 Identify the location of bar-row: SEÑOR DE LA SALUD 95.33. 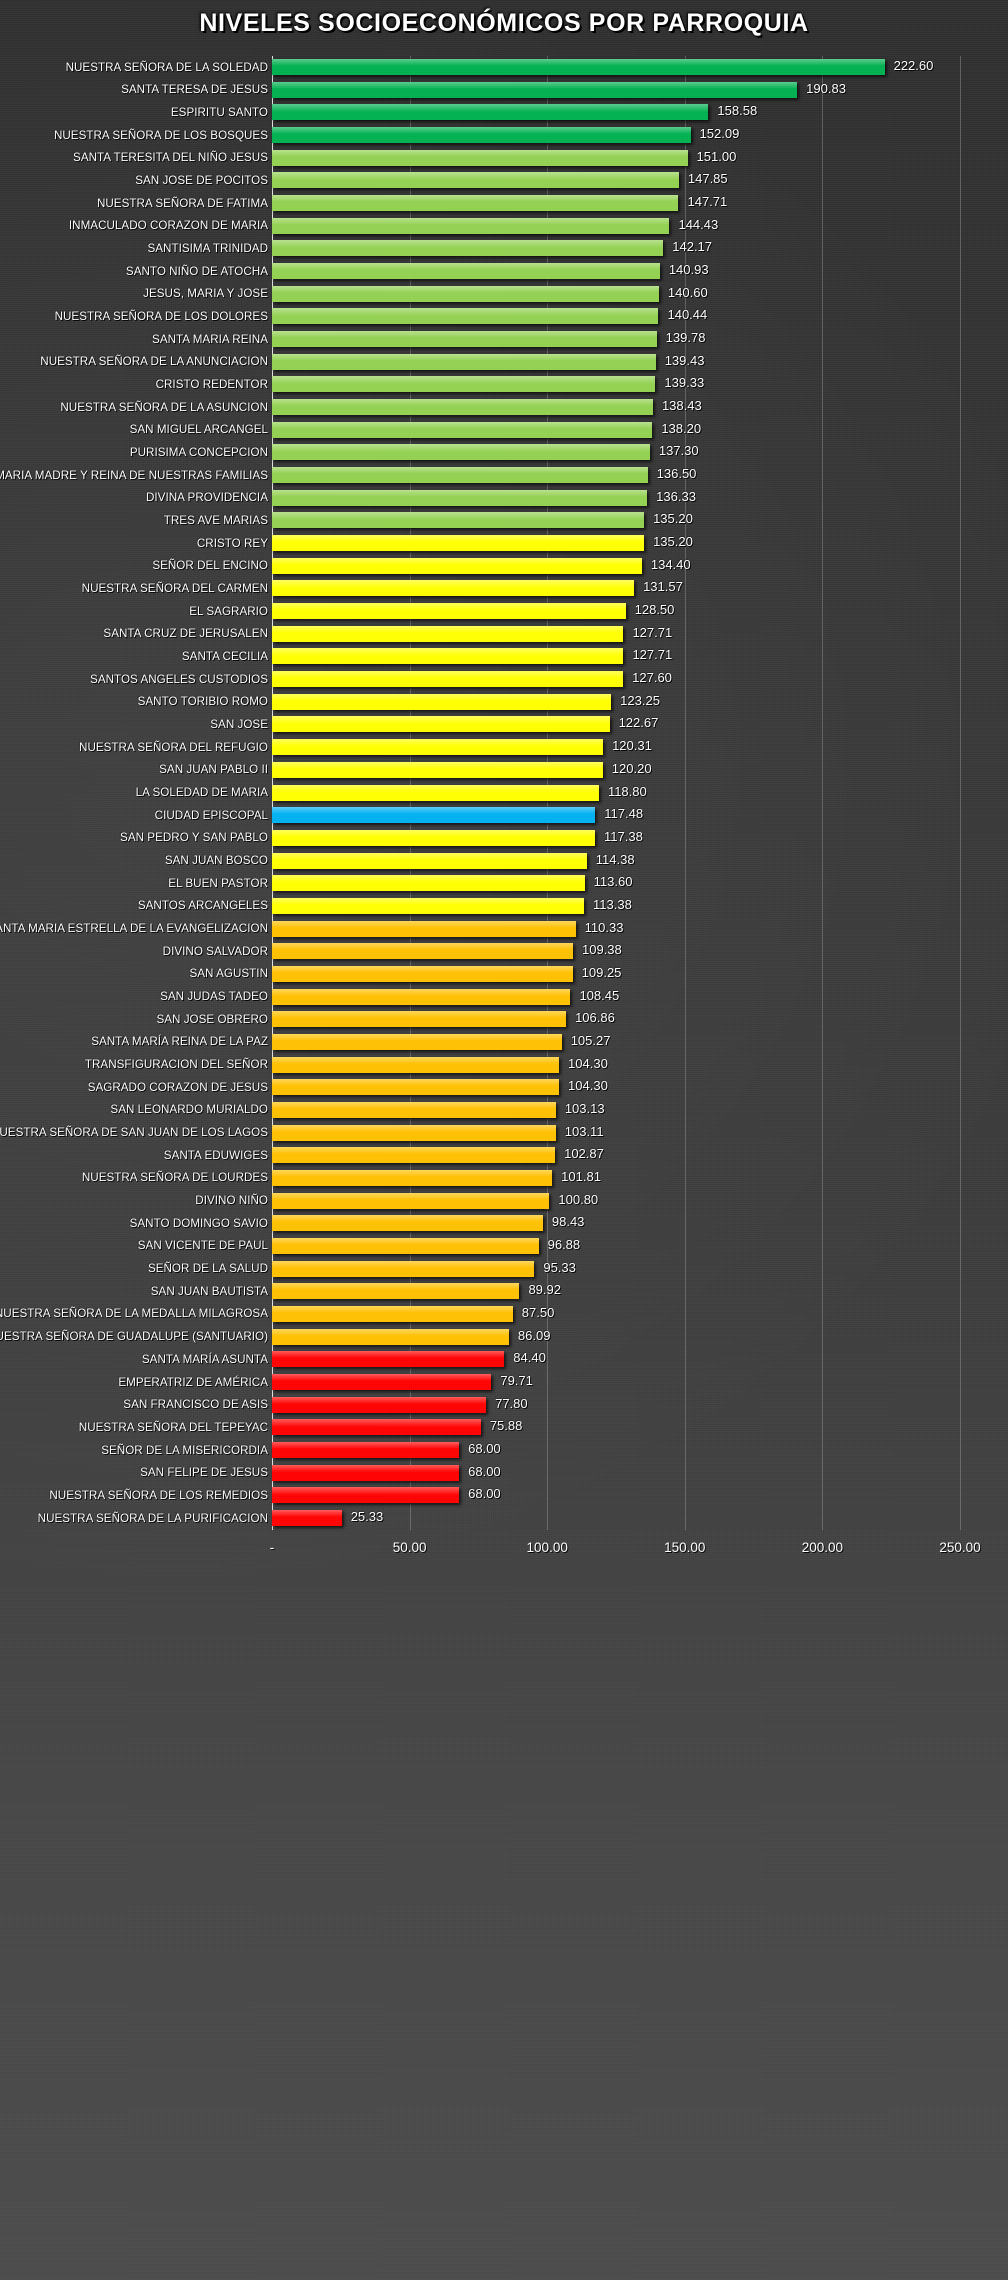
(504, 1269).